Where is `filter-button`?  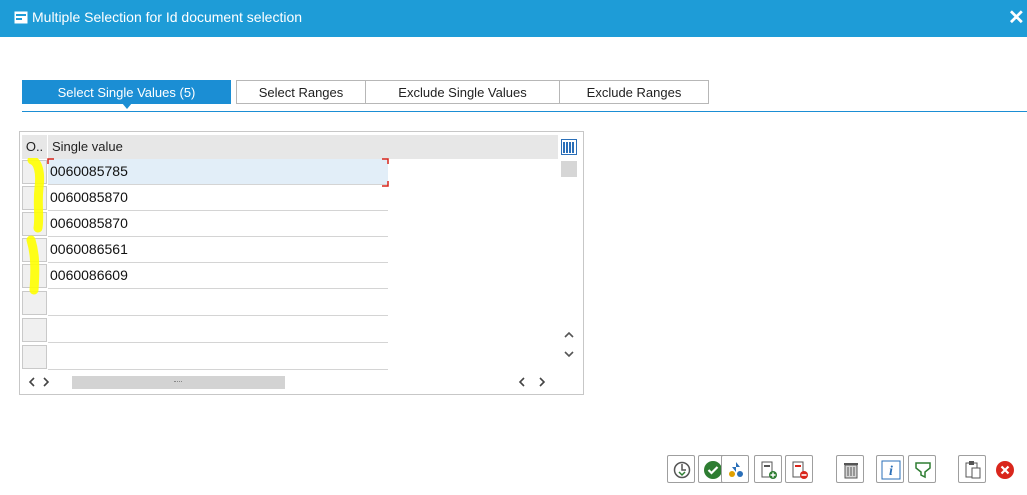
filter-button is located at coordinates (922, 469).